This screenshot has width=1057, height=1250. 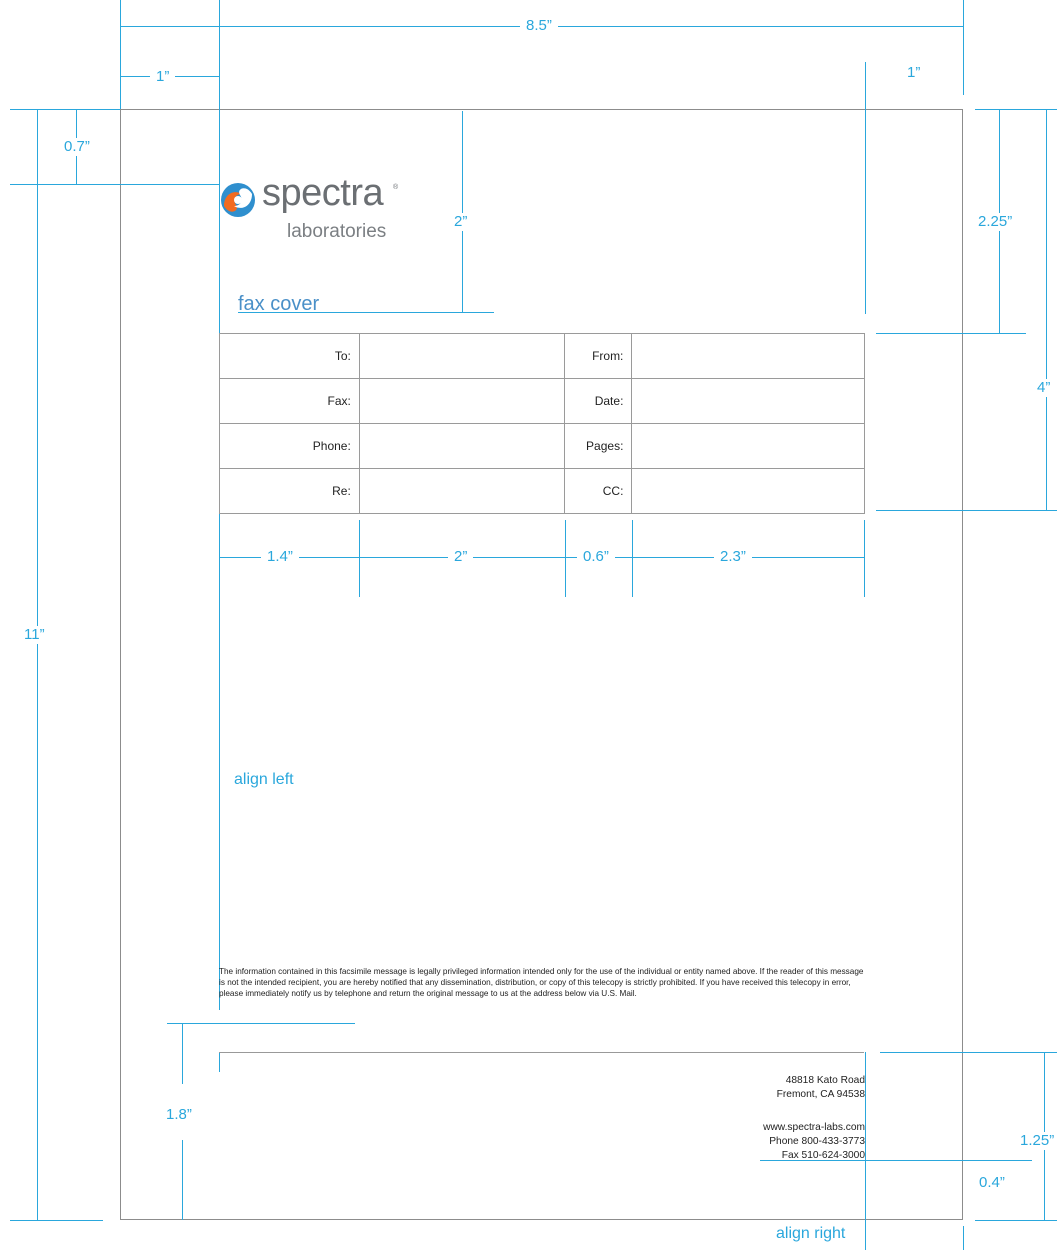 I want to click on pages-field, so click(x=748, y=446).